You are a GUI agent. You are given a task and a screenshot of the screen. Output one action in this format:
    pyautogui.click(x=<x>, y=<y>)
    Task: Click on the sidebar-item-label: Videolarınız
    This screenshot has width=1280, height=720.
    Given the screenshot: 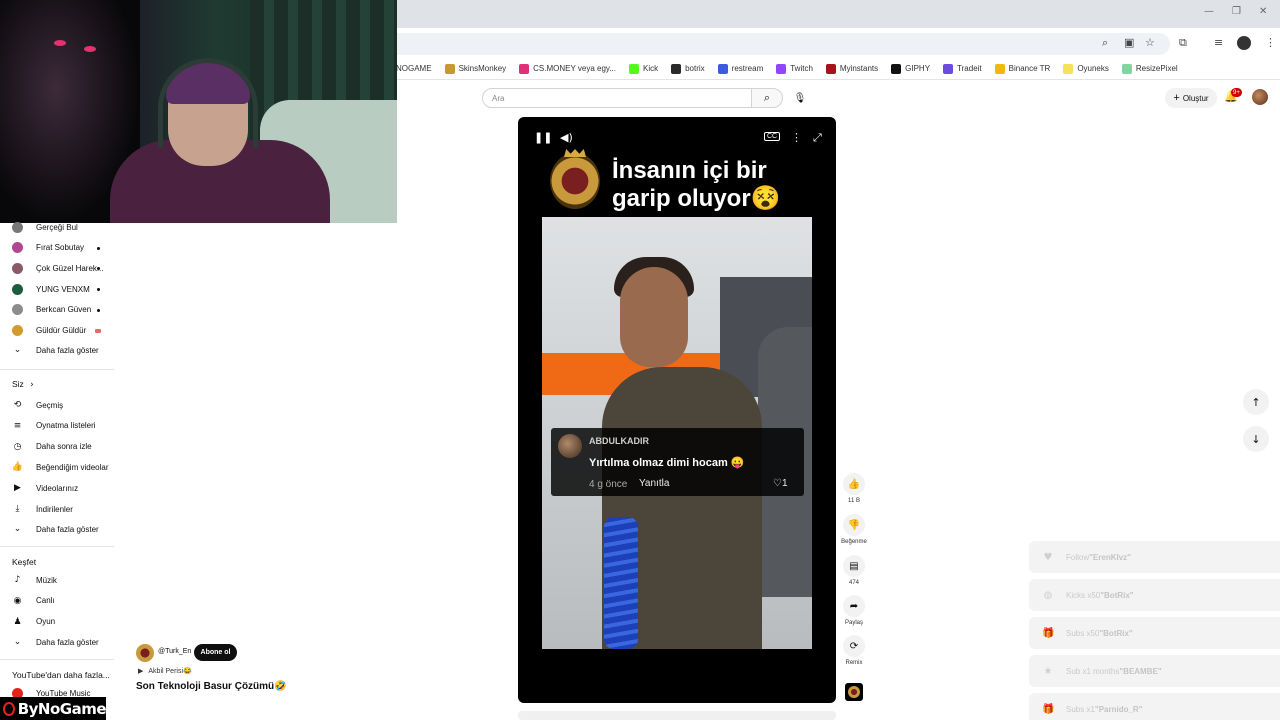 What is the action you would take?
    pyautogui.click(x=57, y=488)
    